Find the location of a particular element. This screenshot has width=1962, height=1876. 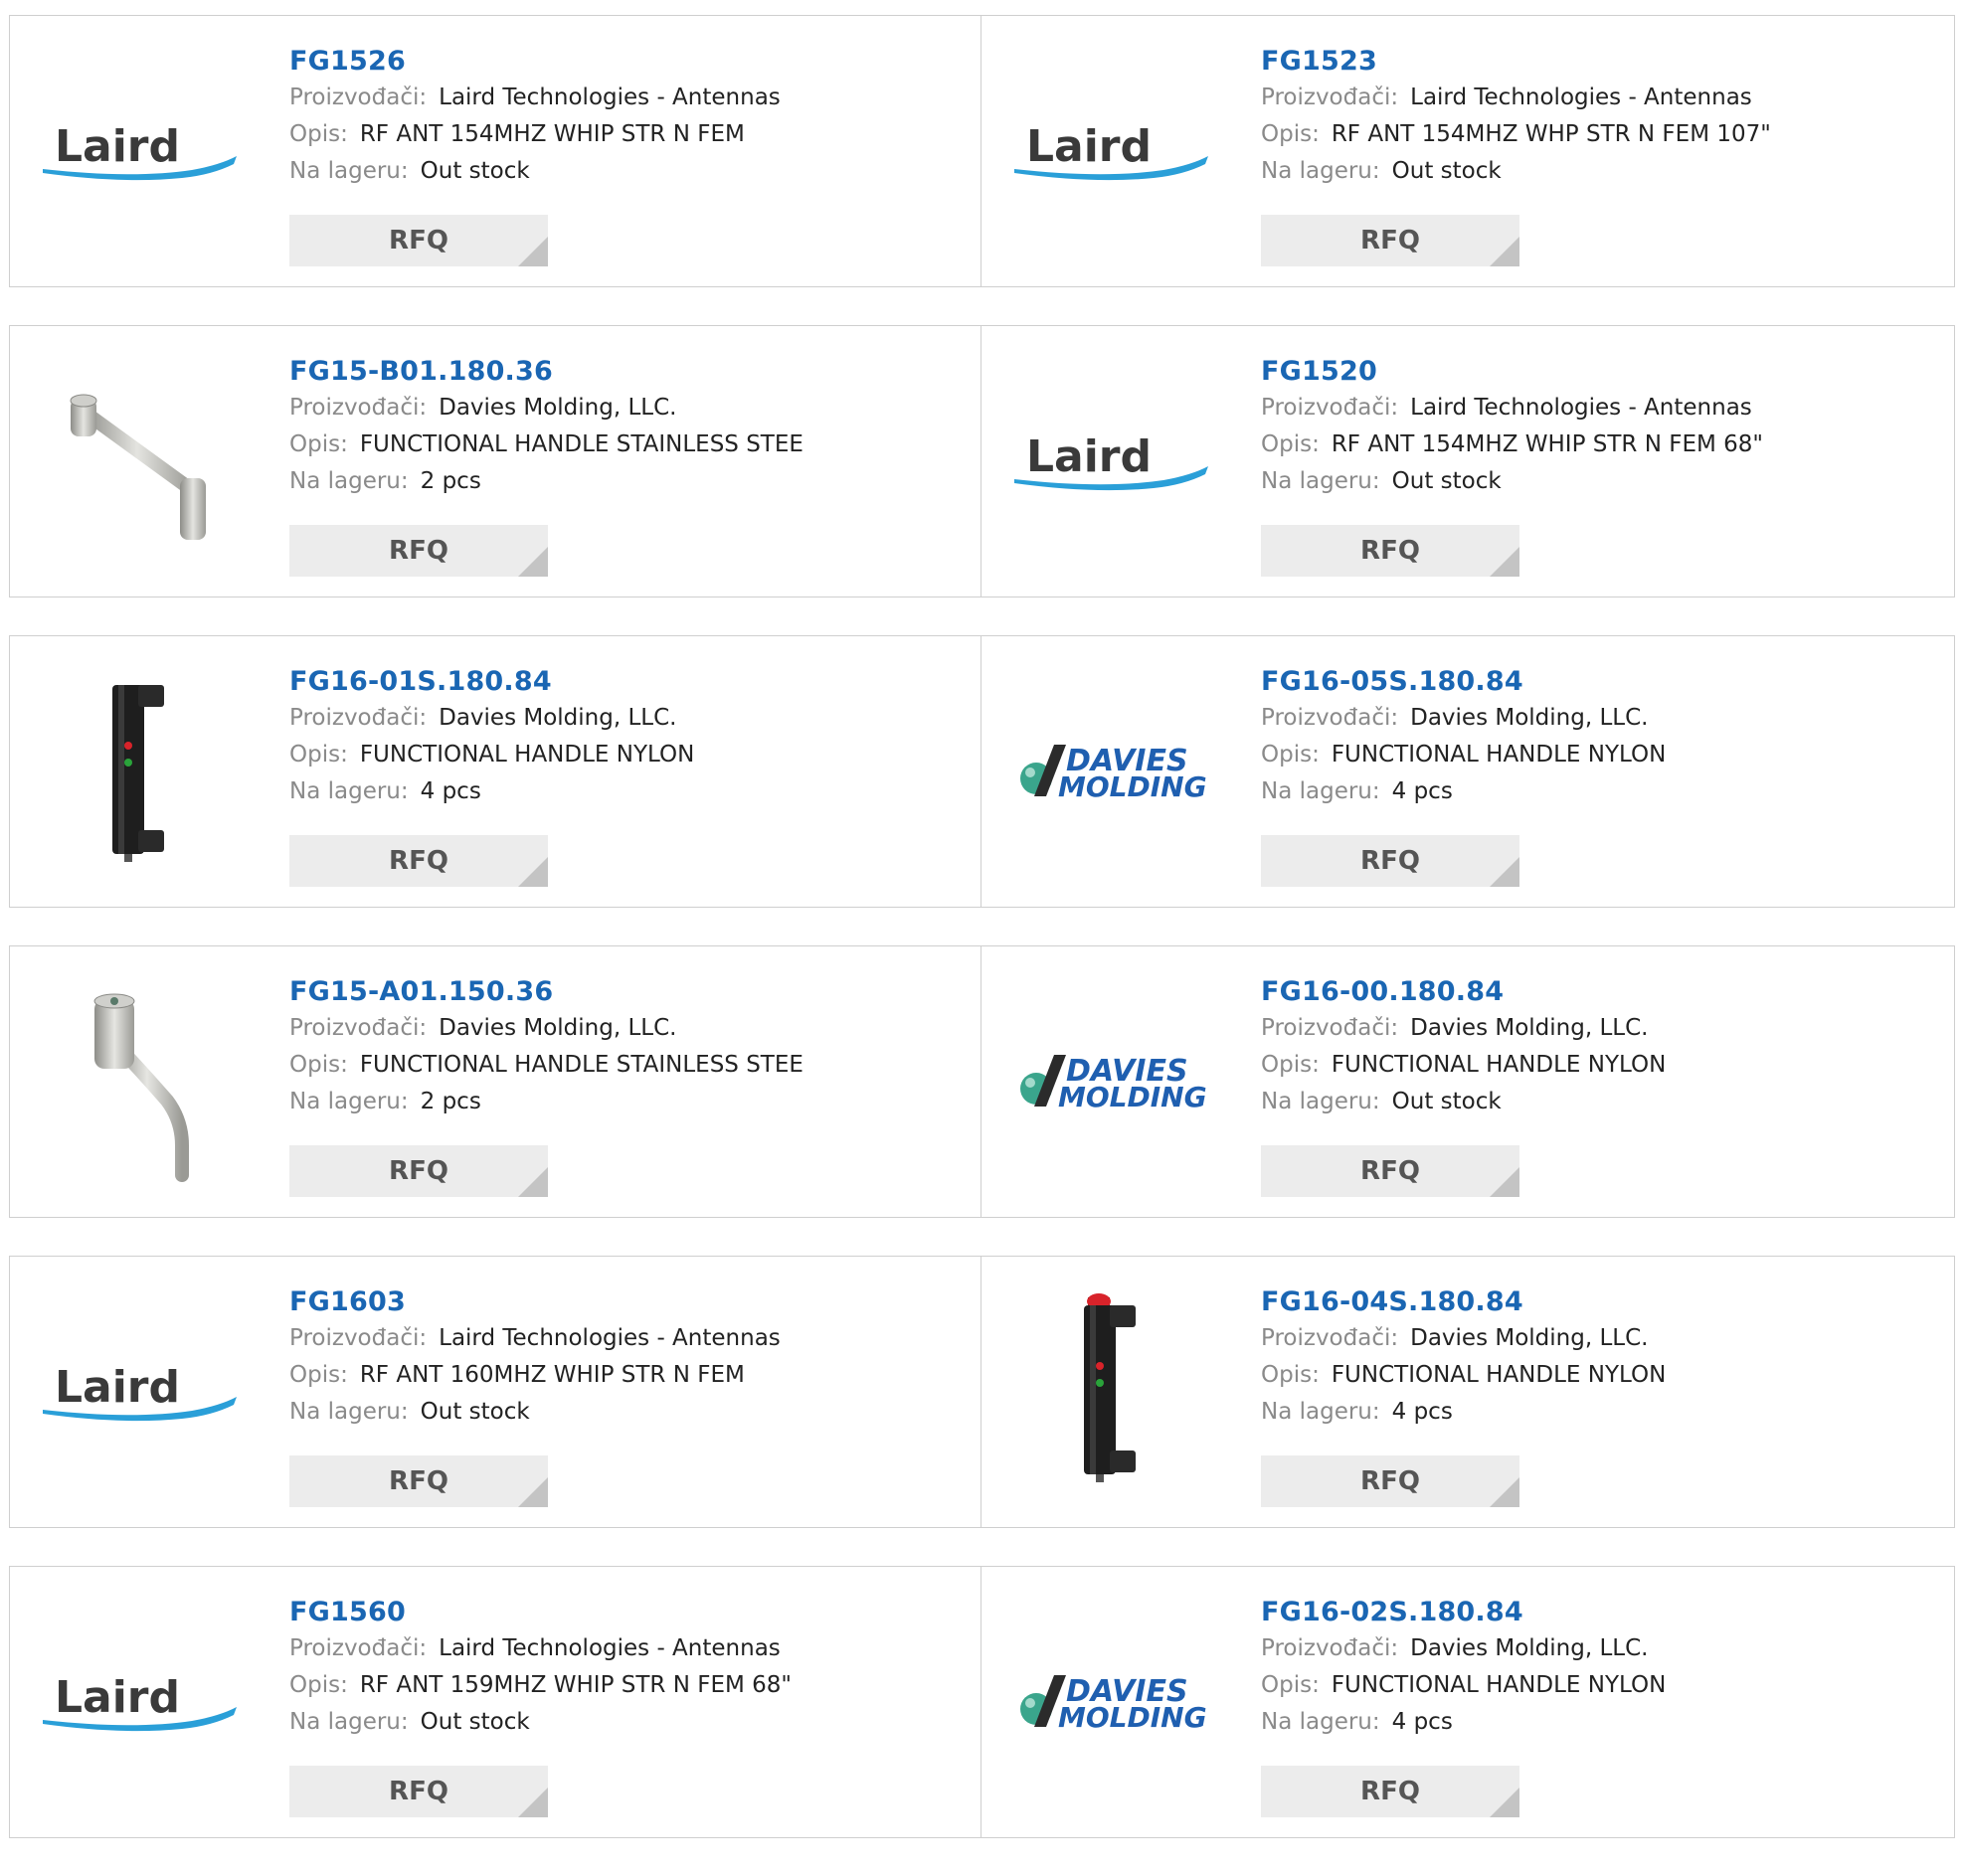

description-value: RF ANT 160MHZ WHIP STR N FEM is located at coordinates (552, 1375).